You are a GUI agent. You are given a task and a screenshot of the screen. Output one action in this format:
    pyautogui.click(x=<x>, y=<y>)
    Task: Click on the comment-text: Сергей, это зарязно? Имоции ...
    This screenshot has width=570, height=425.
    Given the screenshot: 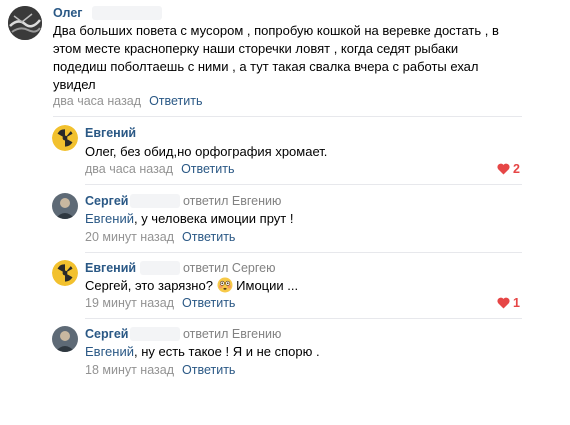 What is the action you would take?
    pyautogui.click(x=191, y=287)
    